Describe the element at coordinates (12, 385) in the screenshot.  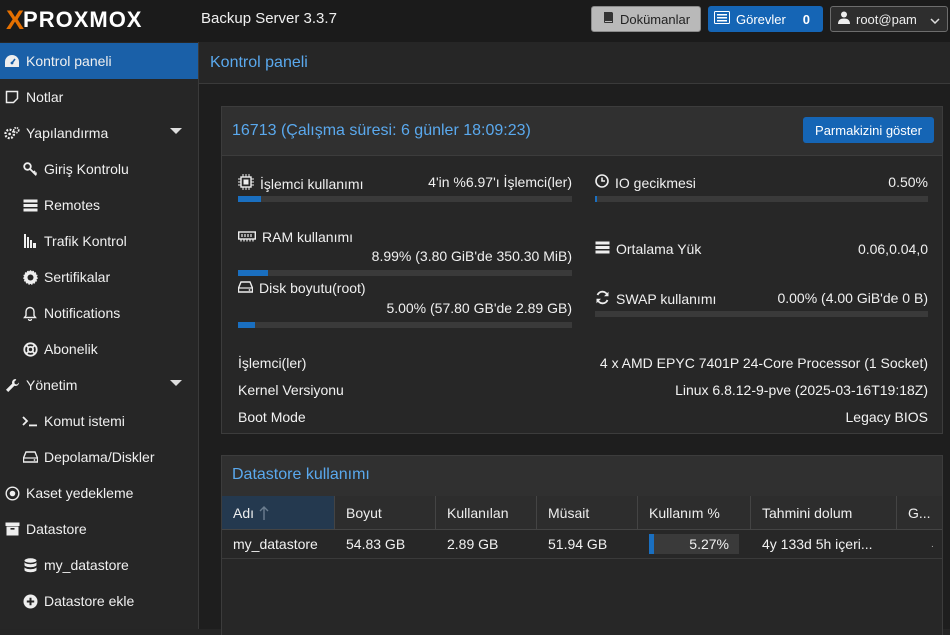
I see `wrench-icon` at that location.